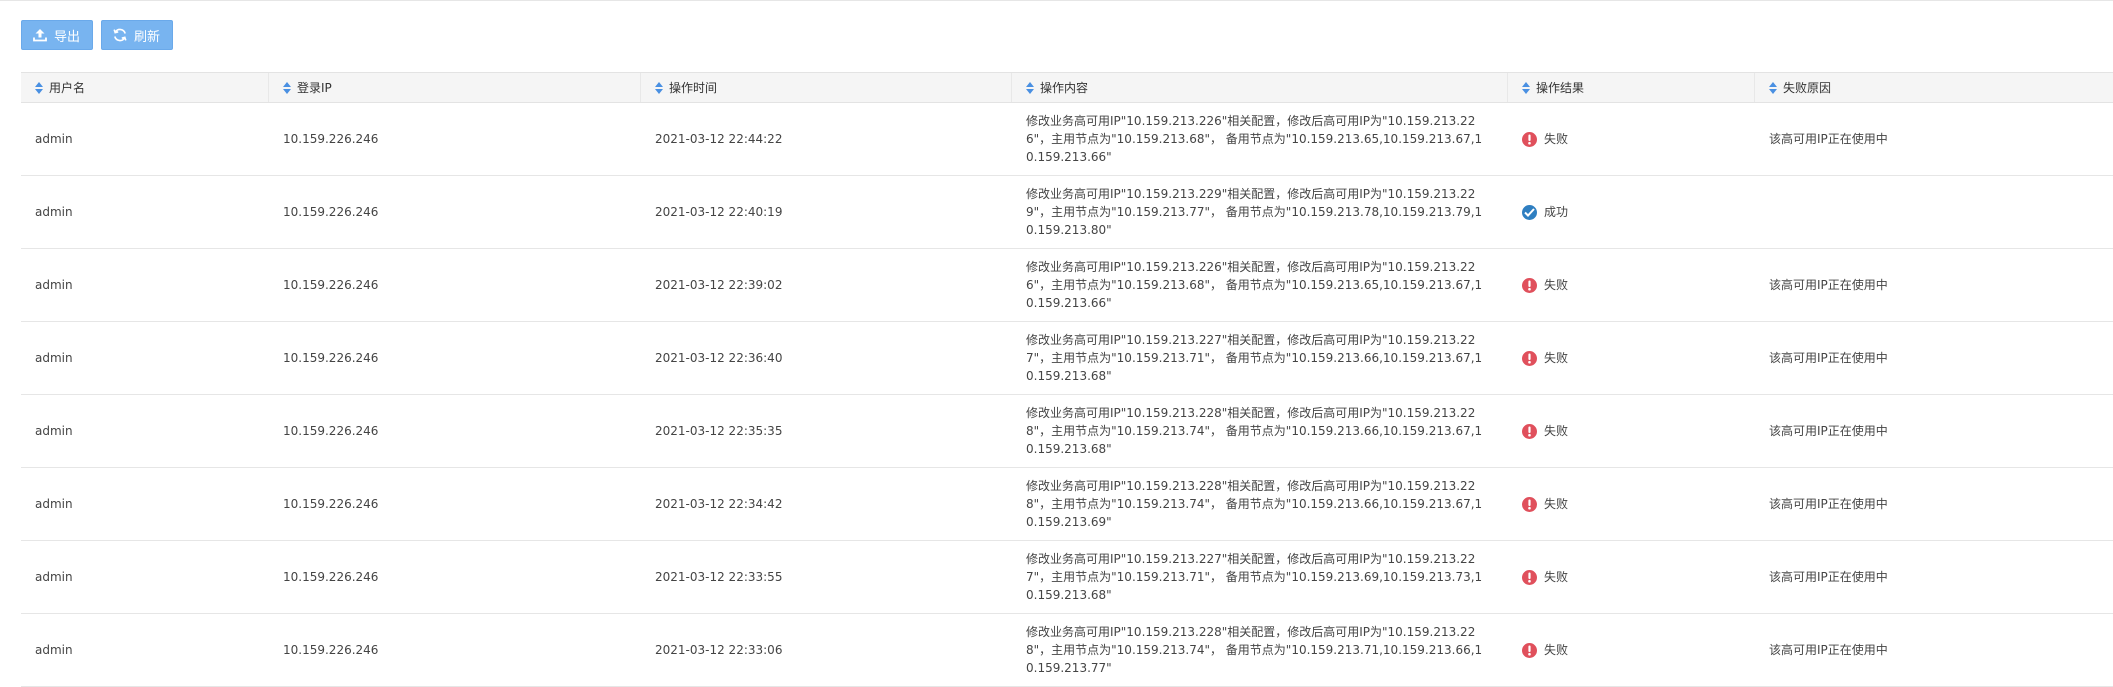 The width and height of the screenshot is (2113, 687). Describe the element at coordinates (1638, 212) in the screenshot. I see `result-status: 成功` at that location.